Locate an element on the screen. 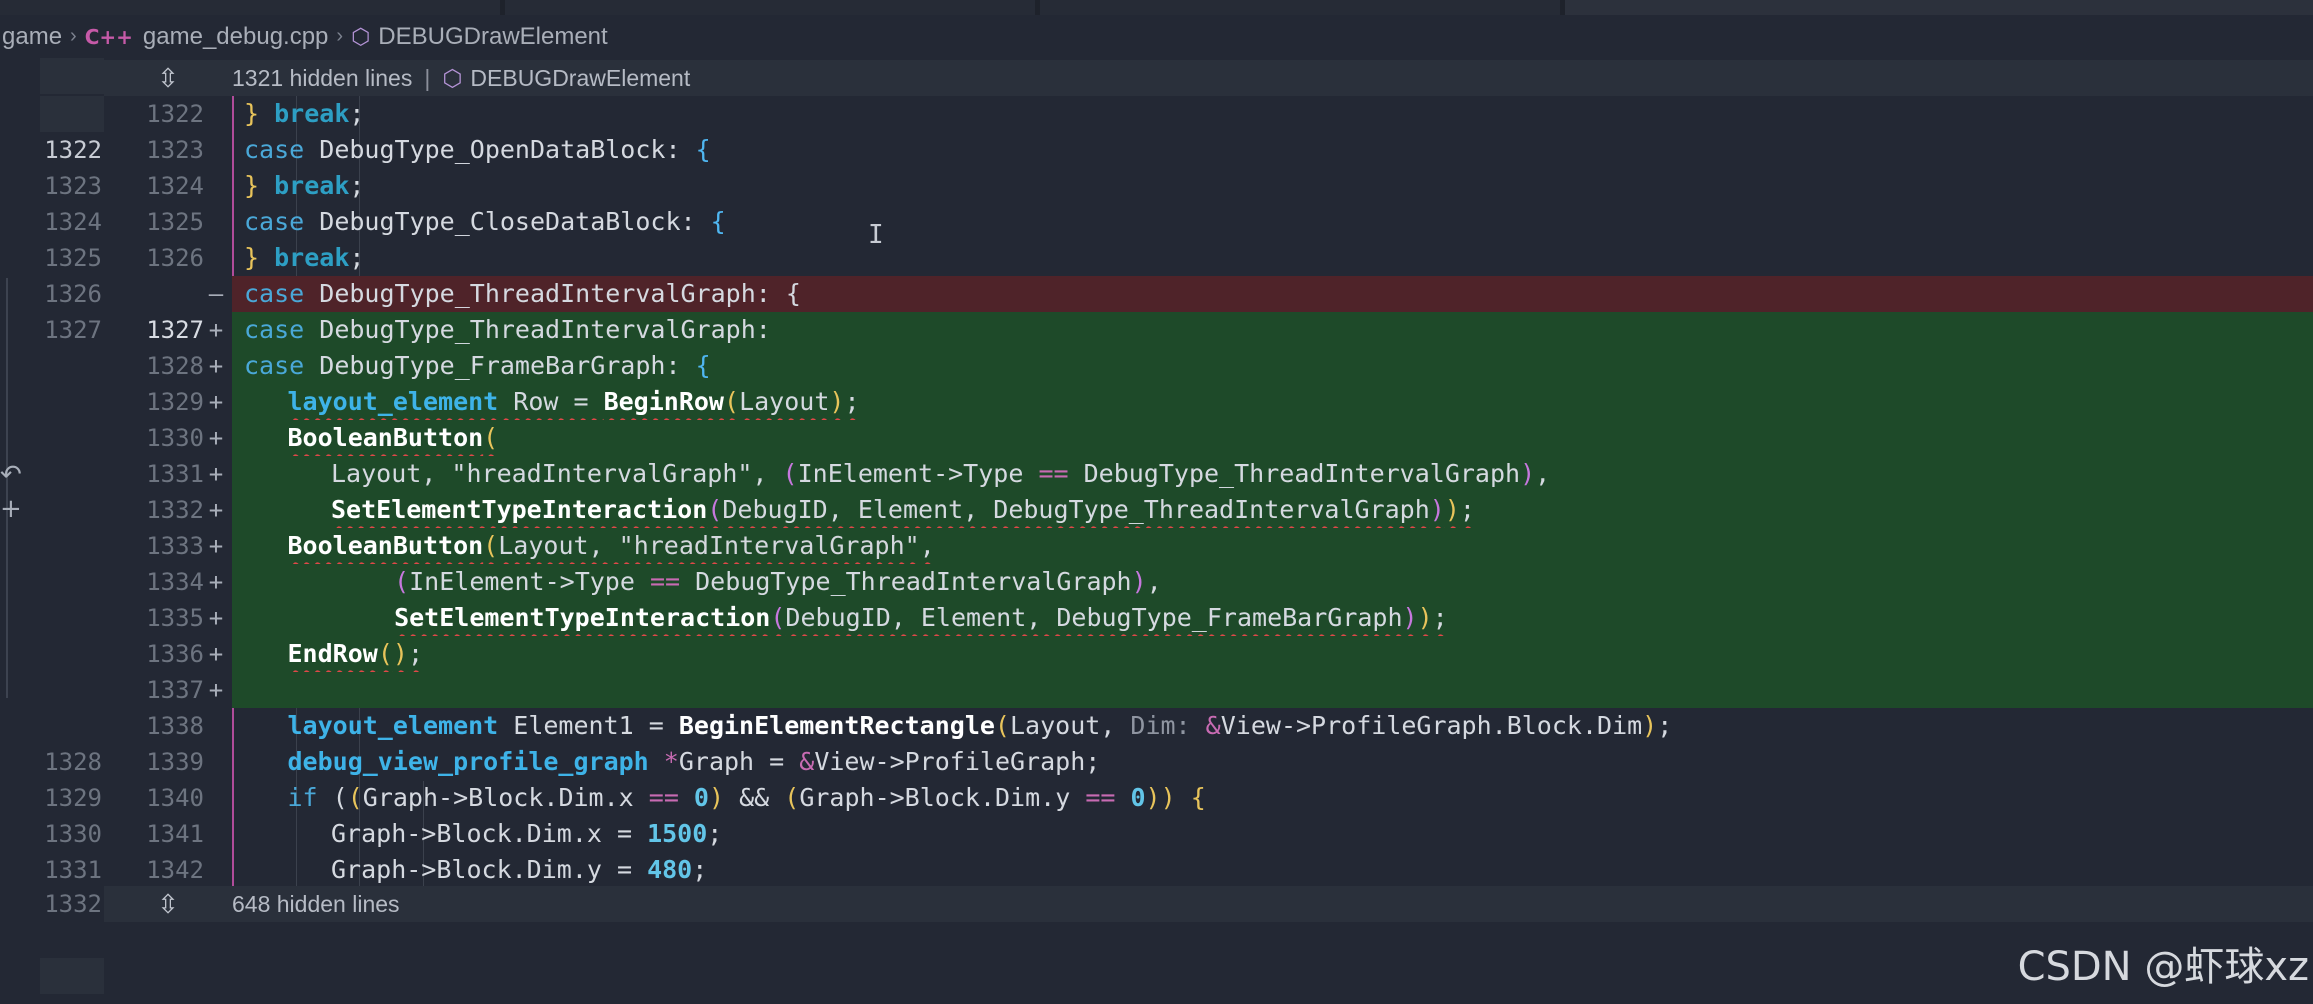 Image resolution: width=2313 pixels, height=1004 pixels. diff-line-added: 1337 + is located at coordinates (1156, 690).